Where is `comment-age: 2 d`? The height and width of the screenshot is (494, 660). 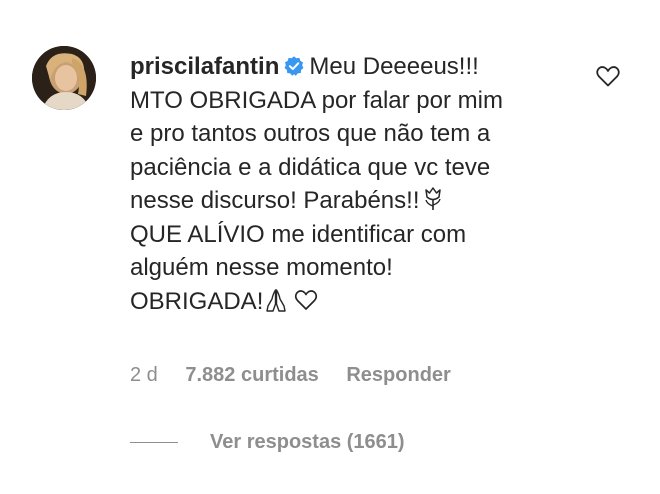
comment-age: 2 d is located at coordinates (144, 375).